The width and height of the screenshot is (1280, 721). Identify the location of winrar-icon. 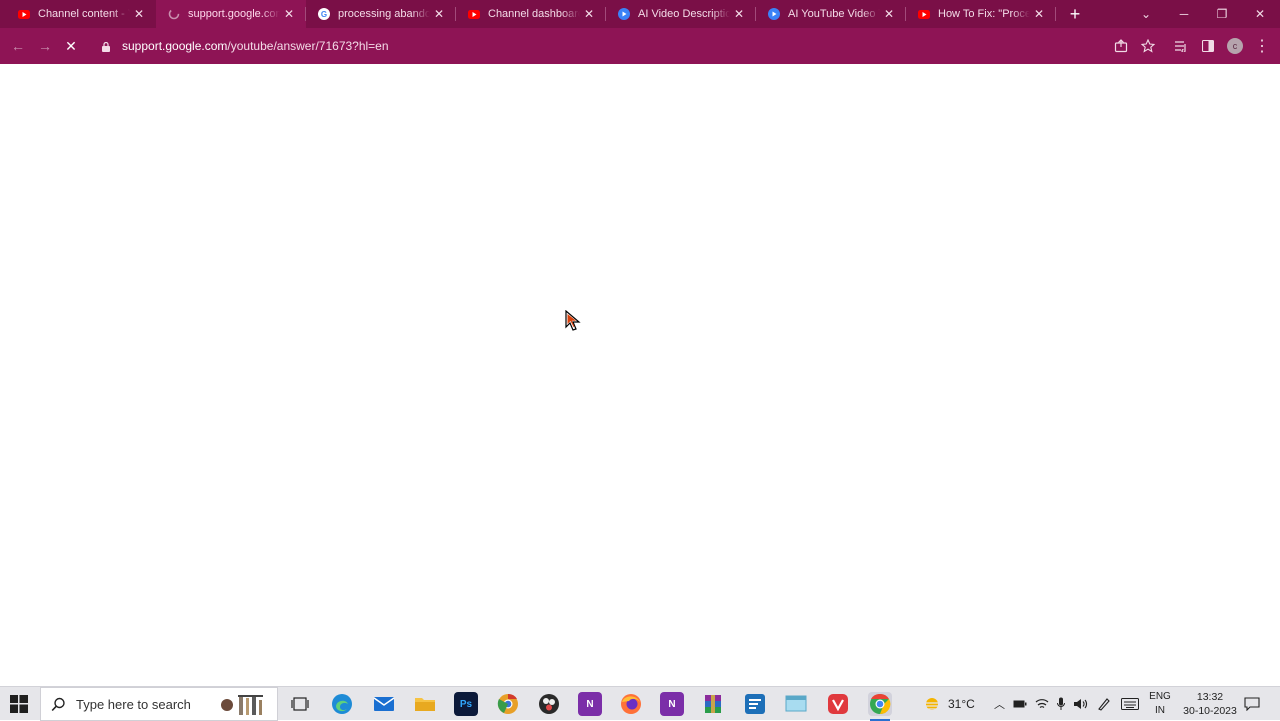
(713, 704).